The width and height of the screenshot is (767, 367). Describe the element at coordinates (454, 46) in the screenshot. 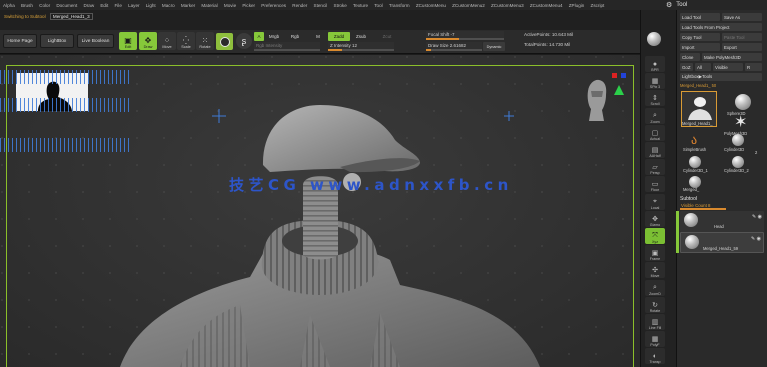

I see `draw-size-slider: Draw Size 2.61682` at that location.